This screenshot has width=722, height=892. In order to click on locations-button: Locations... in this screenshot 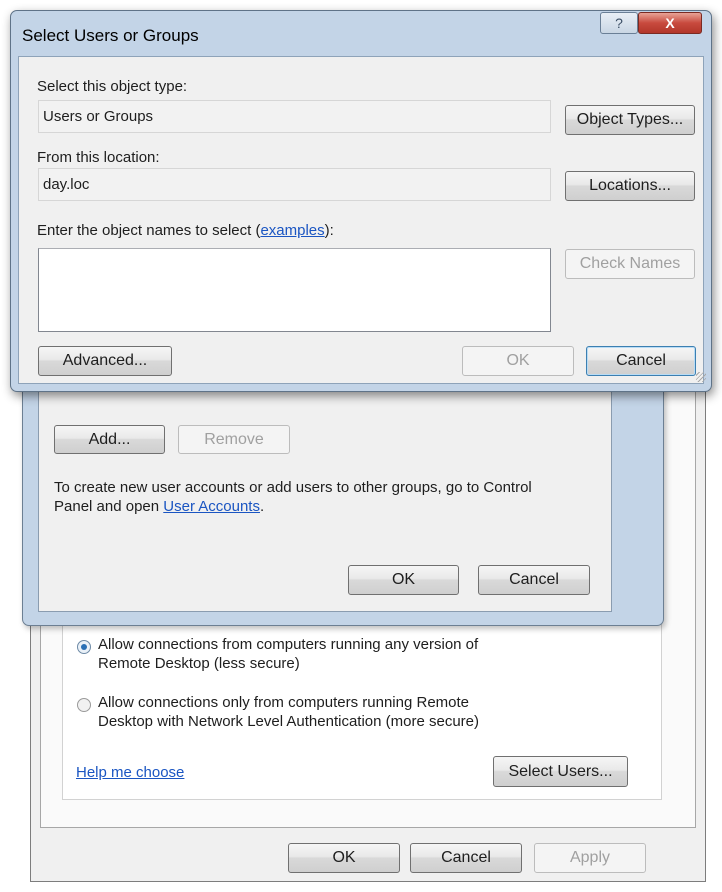, I will do `click(630, 186)`.